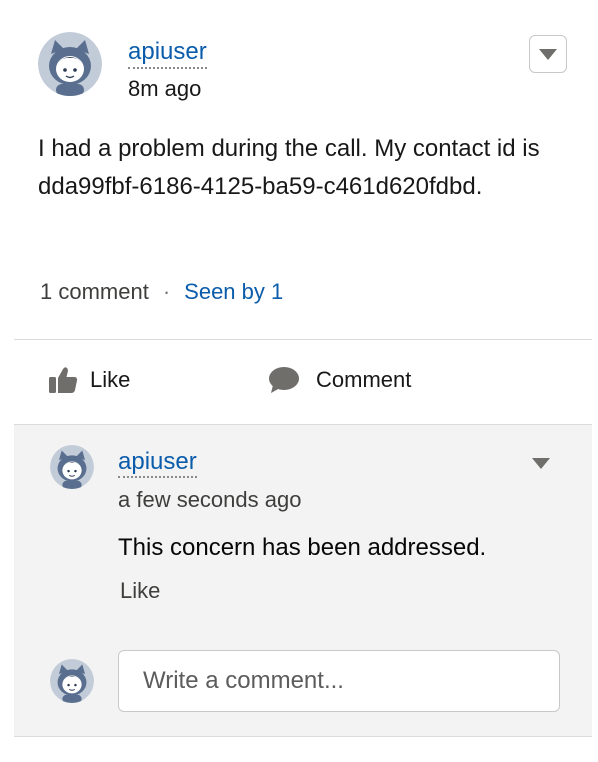 Image resolution: width=598 pixels, height=762 pixels. I want to click on comment-button: Comment, so click(339, 380).